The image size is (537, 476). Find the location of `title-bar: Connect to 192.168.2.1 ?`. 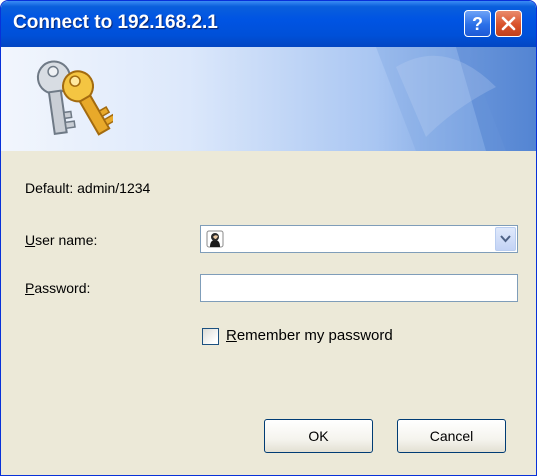

title-bar: Connect to 192.168.2.1 ? is located at coordinates (268, 24).